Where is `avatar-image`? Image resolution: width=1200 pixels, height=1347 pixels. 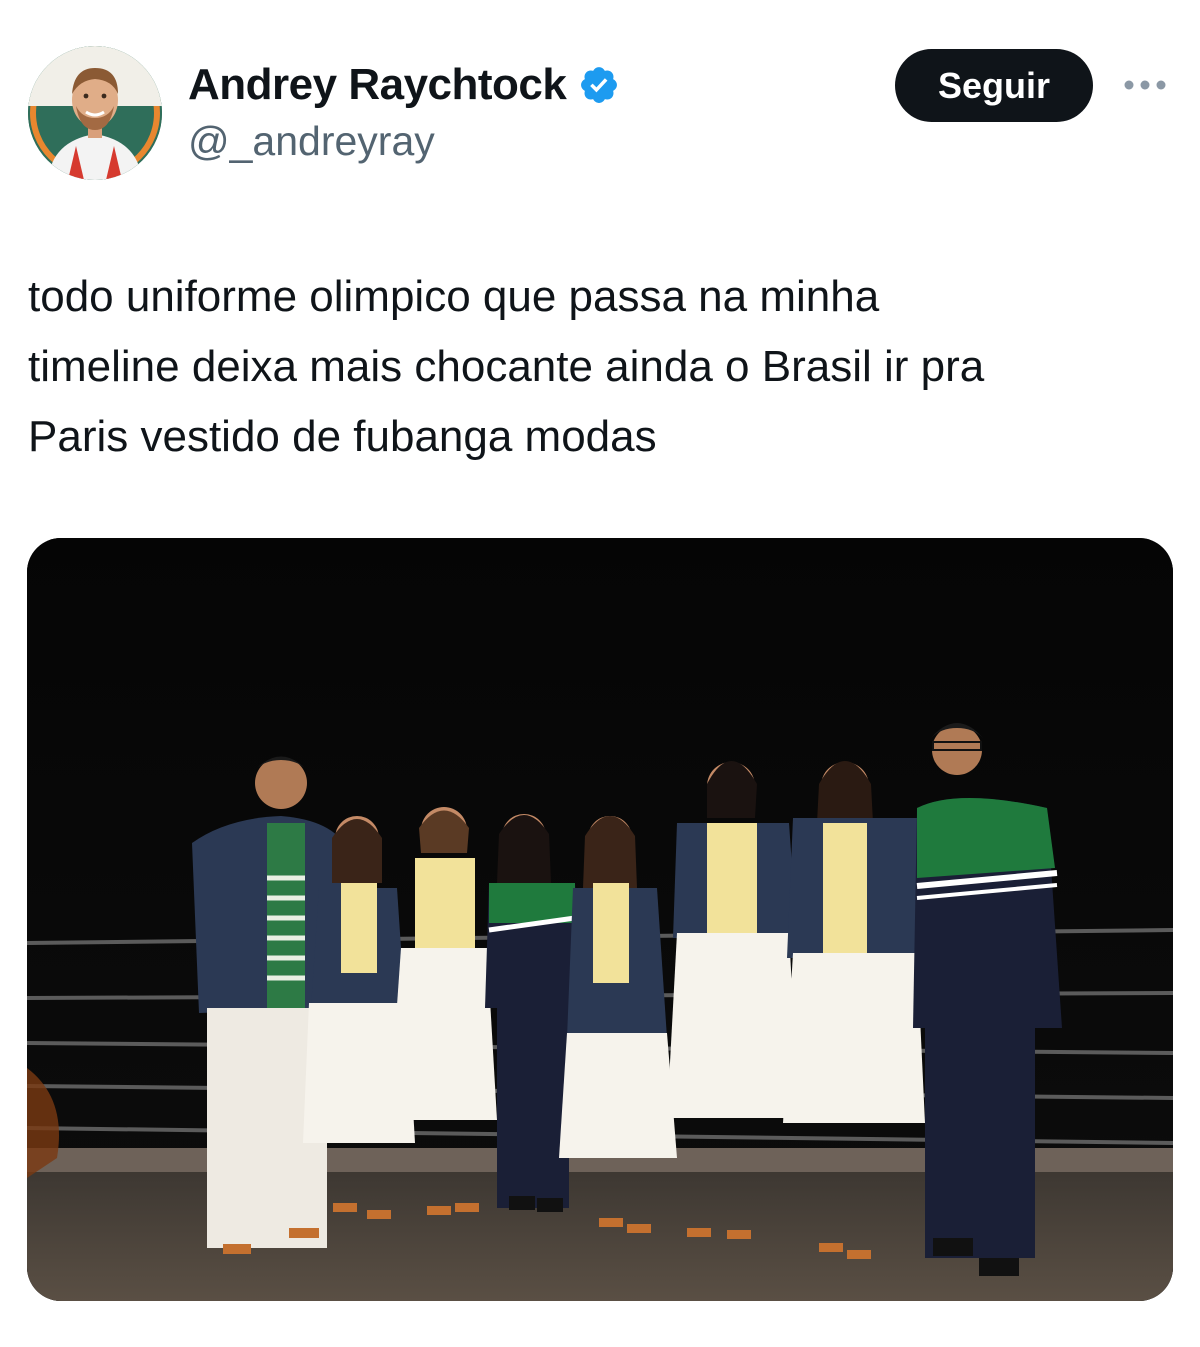
avatar-image is located at coordinates (95, 113).